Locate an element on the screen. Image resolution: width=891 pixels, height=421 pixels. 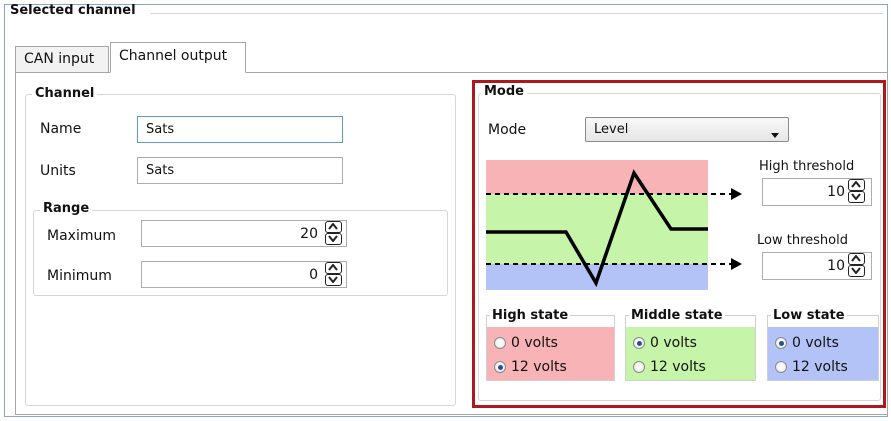
low-state-12v-radio: 12 volts is located at coordinates (811, 367).